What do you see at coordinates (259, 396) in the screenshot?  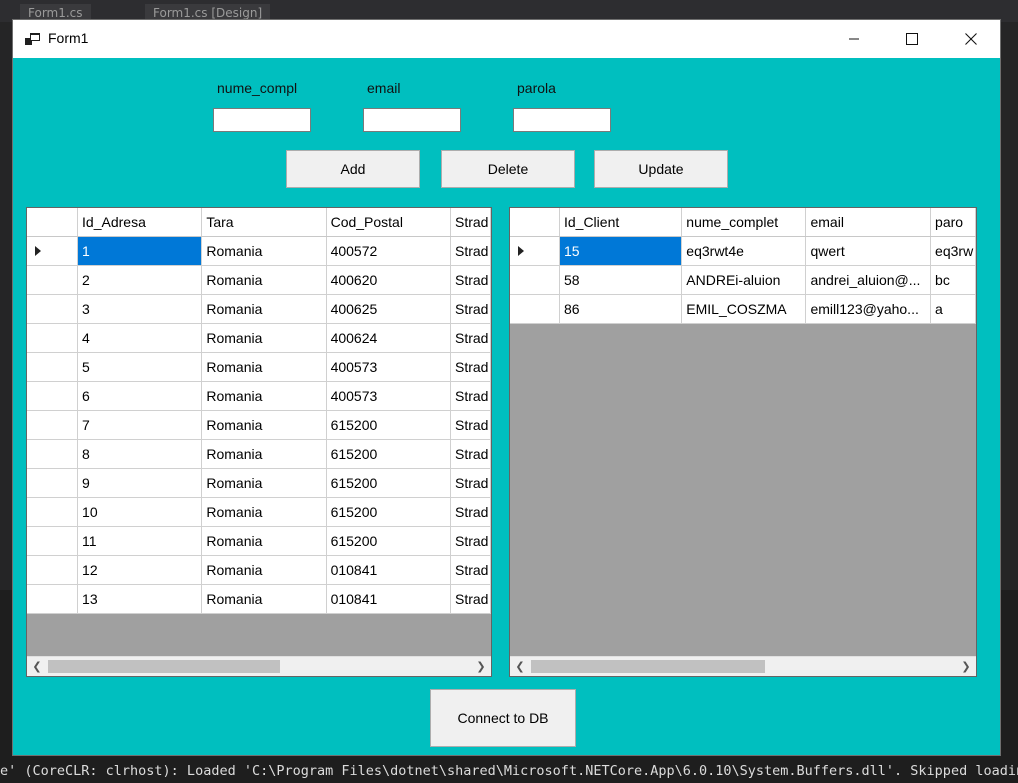 I see `table-row: 6 Romania 400573 Strad` at bounding box center [259, 396].